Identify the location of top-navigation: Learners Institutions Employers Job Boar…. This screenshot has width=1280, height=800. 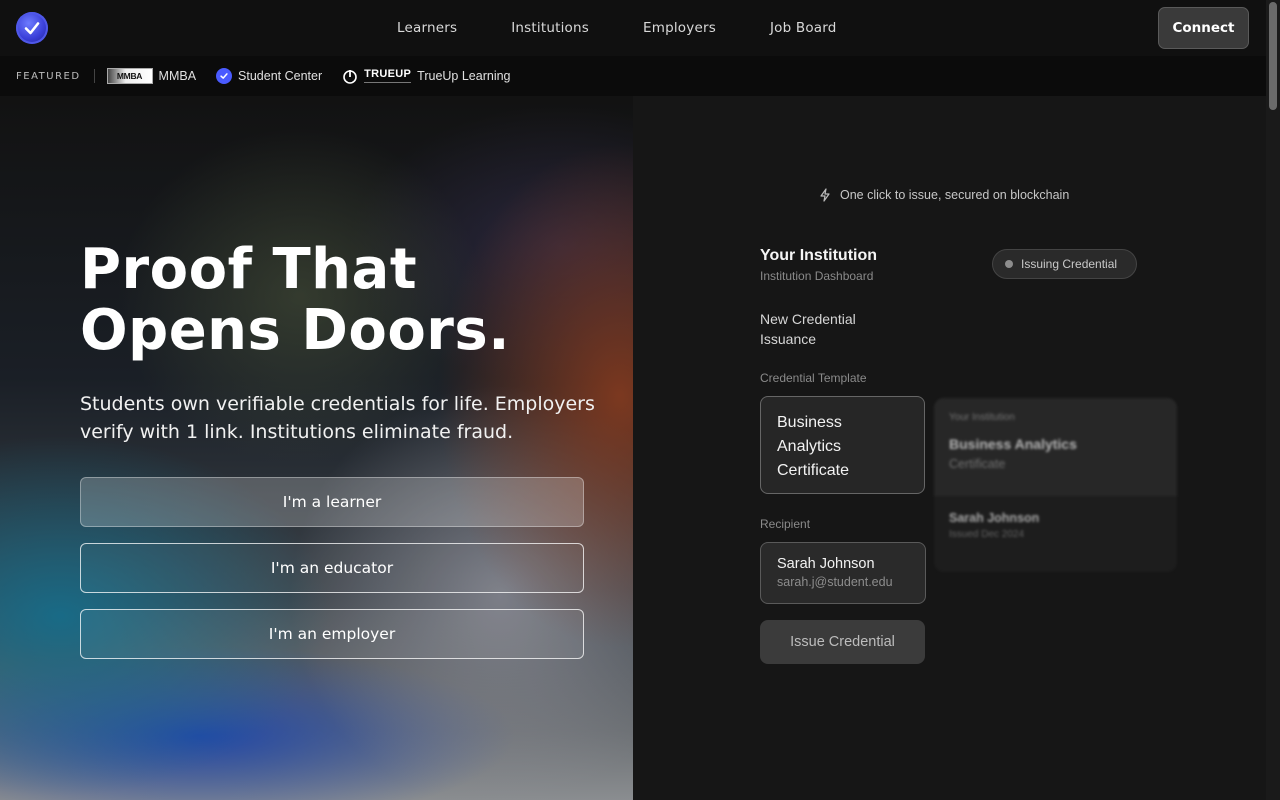
(633, 28).